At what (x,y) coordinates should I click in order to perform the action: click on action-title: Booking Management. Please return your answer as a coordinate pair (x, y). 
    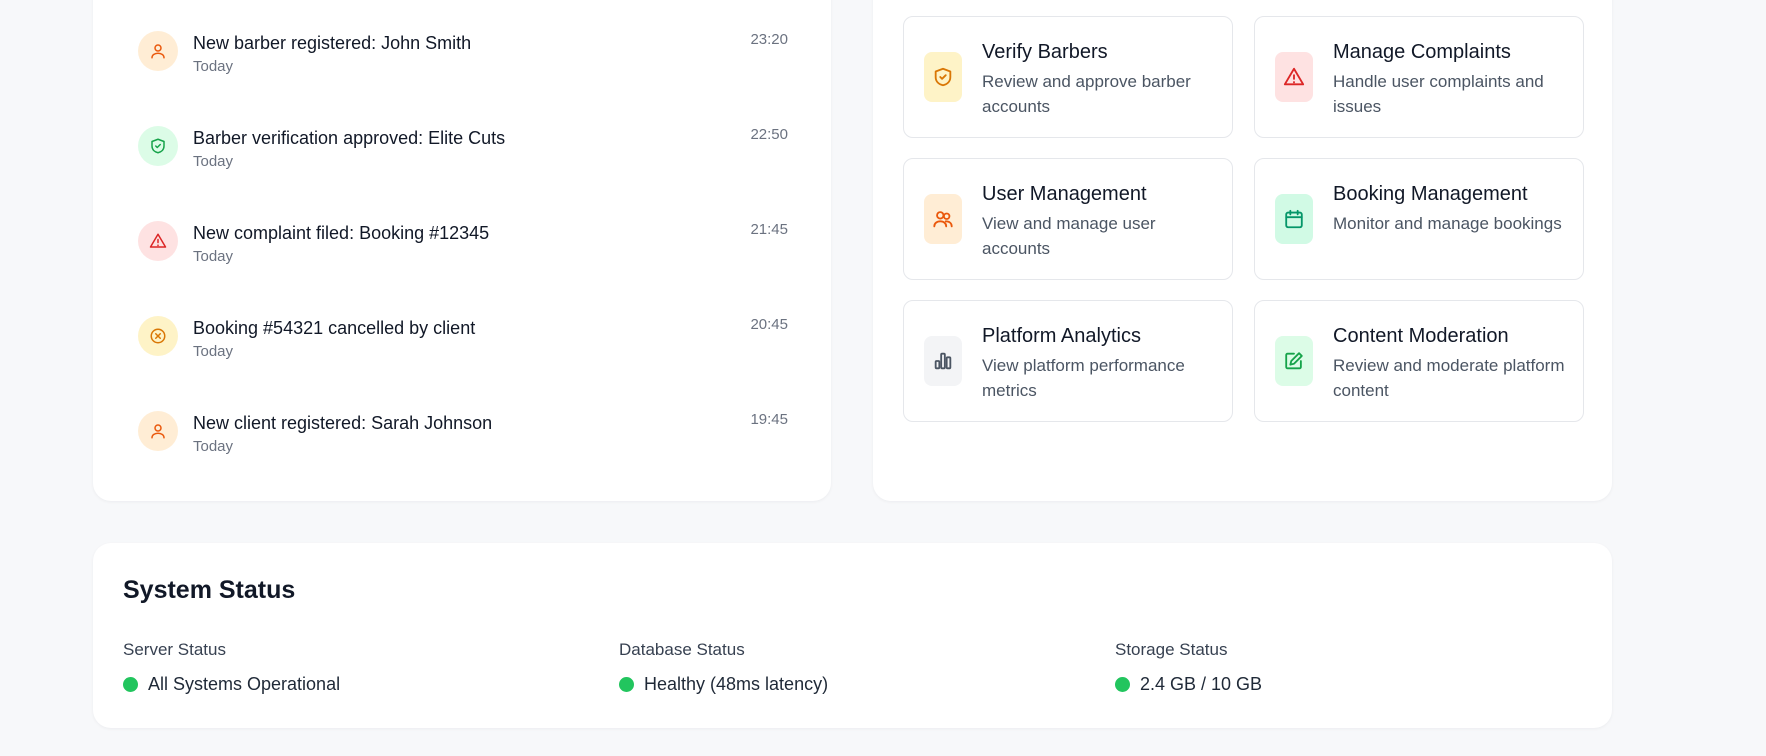
    Looking at the image, I should click on (1430, 194).